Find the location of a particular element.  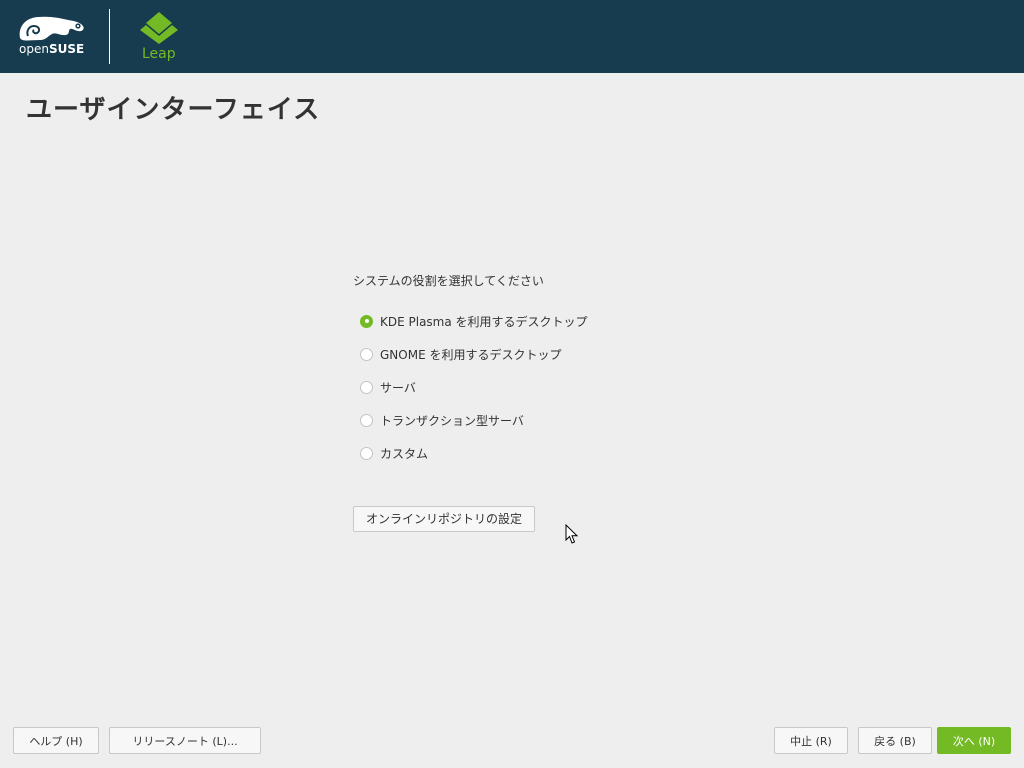

mouse-cursor-icon is located at coordinates (572, 534).